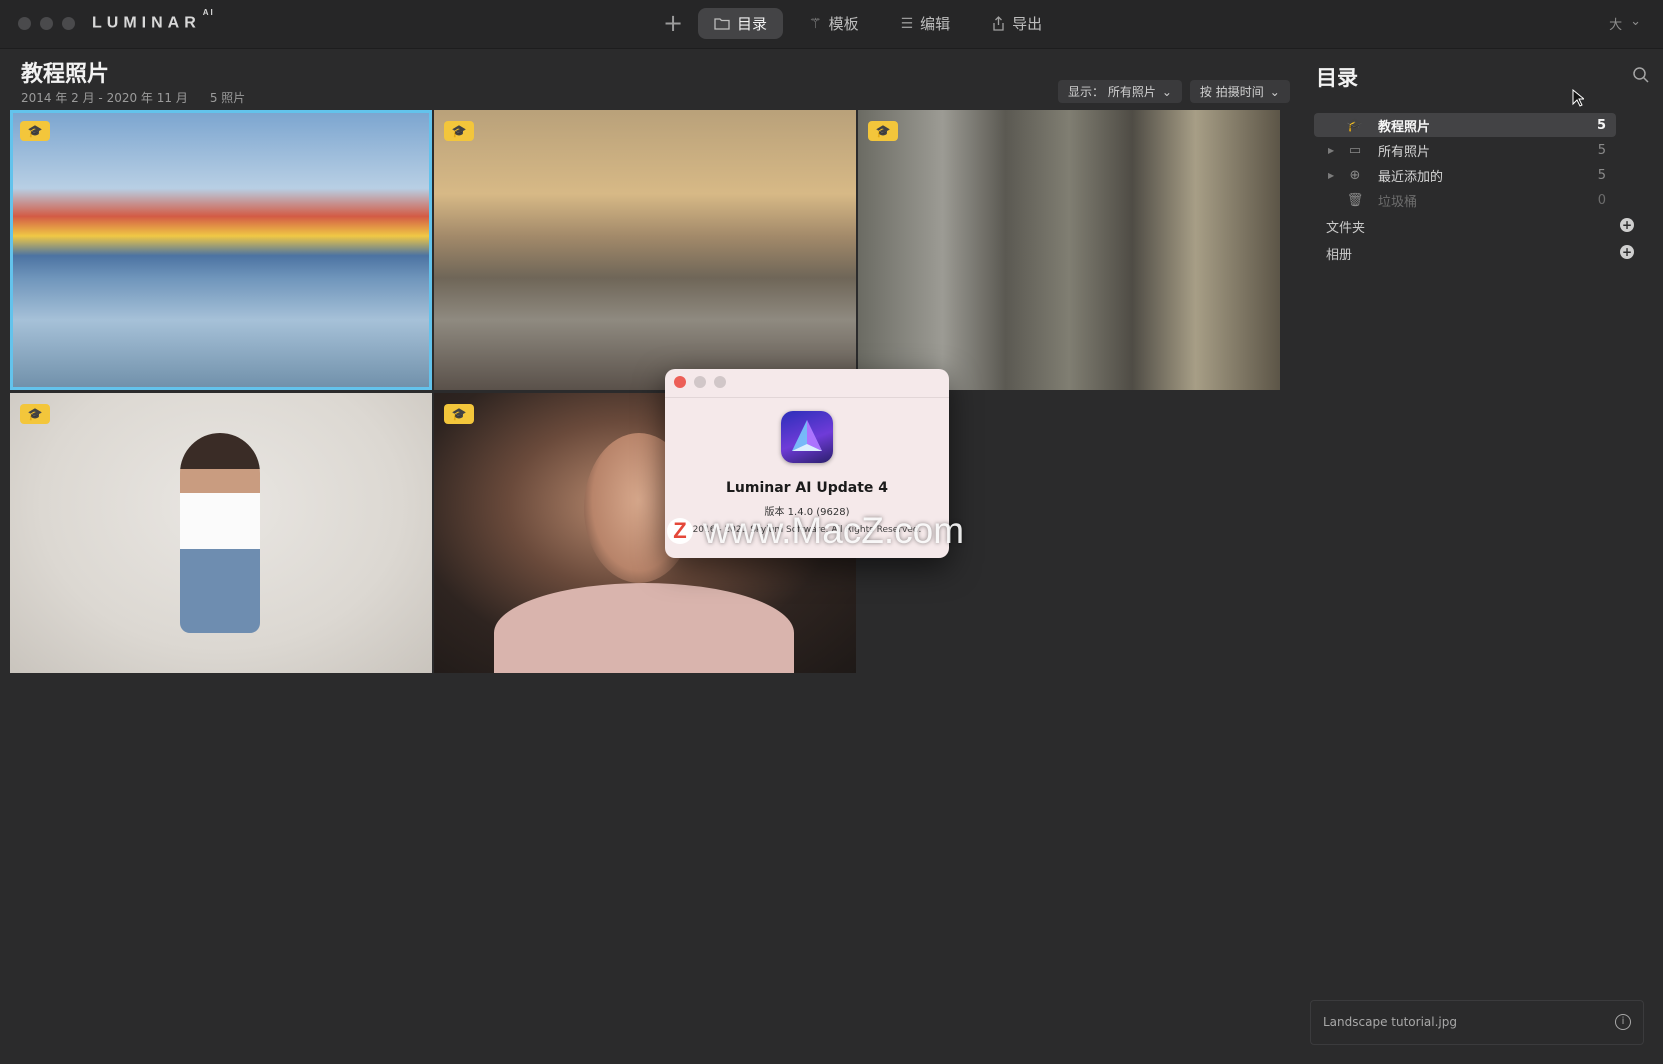 The height and width of the screenshot is (1064, 1663). I want to click on dialog-close-button, so click(680, 382).